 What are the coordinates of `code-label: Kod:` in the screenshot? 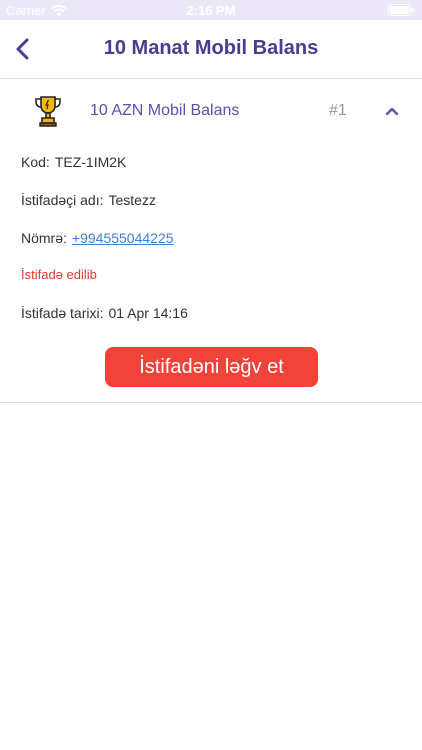 It's located at (35, 162).